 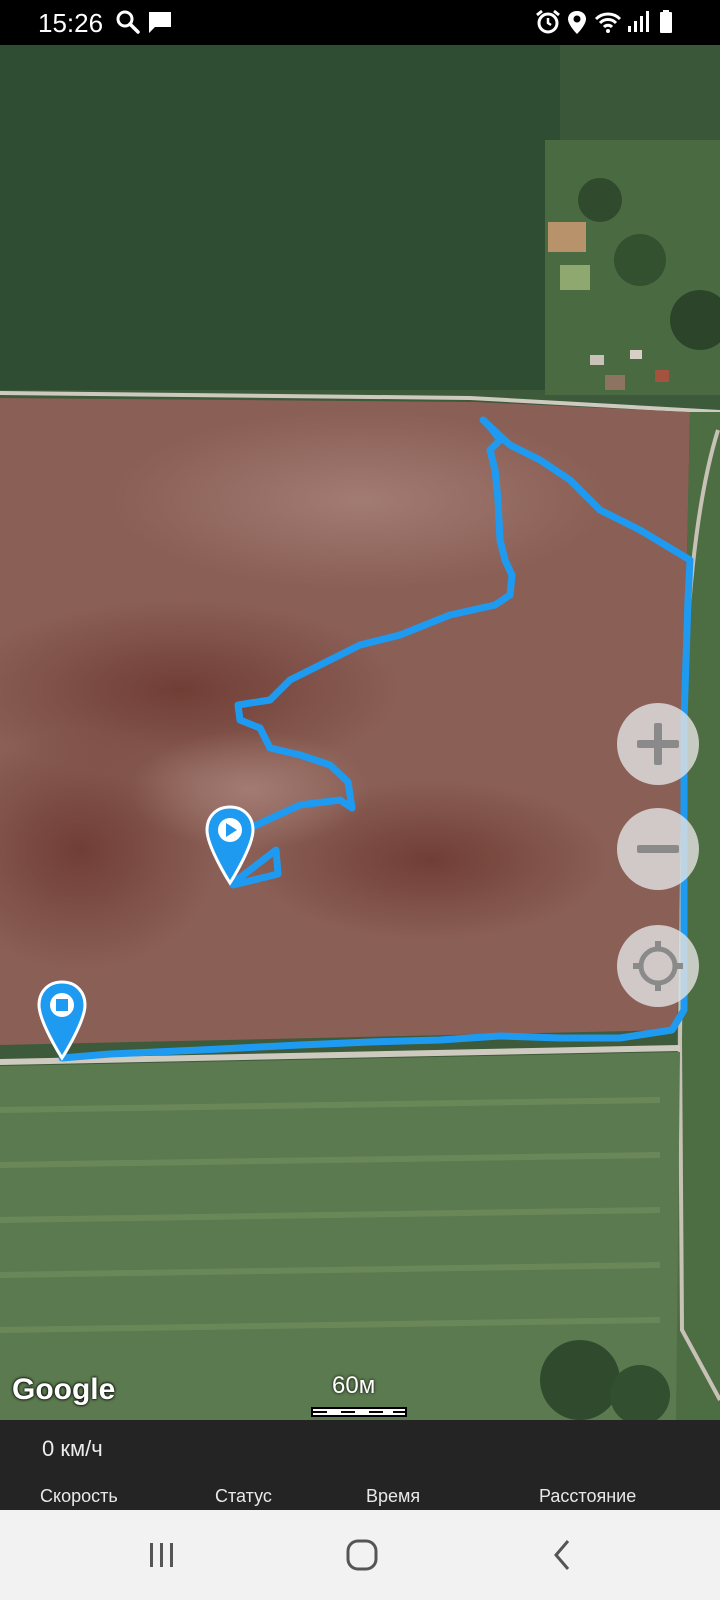 I want to click on map-scale-bar, so click(x=359, y=1412).